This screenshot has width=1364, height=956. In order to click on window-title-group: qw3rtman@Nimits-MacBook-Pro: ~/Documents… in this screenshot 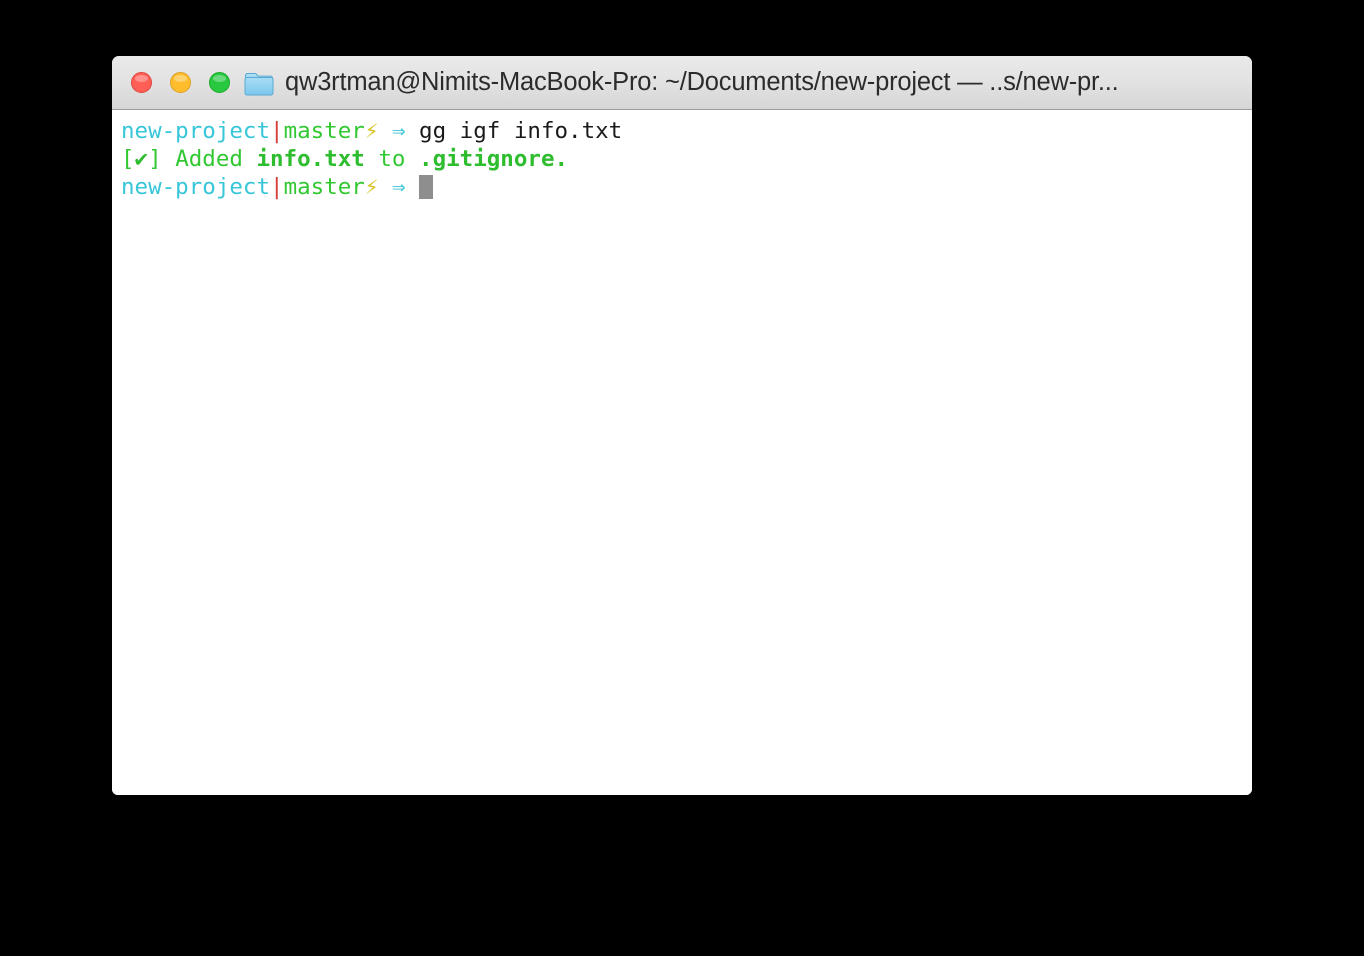, I will do `click(748, 82)`.